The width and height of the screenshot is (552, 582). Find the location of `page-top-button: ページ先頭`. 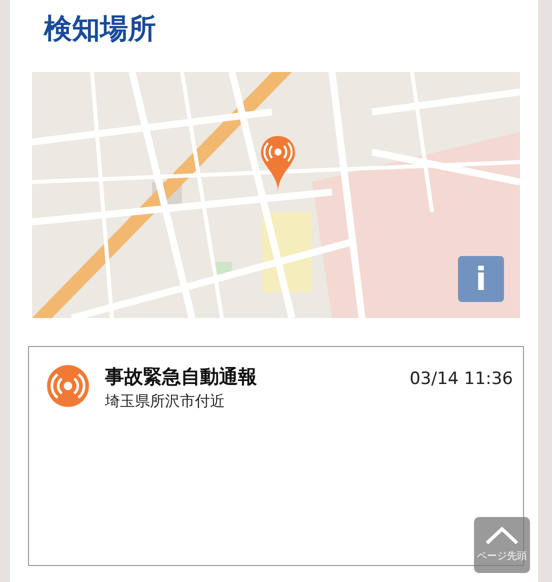

page-top-button: ページ先頭 is located at coordinates (502, 545).